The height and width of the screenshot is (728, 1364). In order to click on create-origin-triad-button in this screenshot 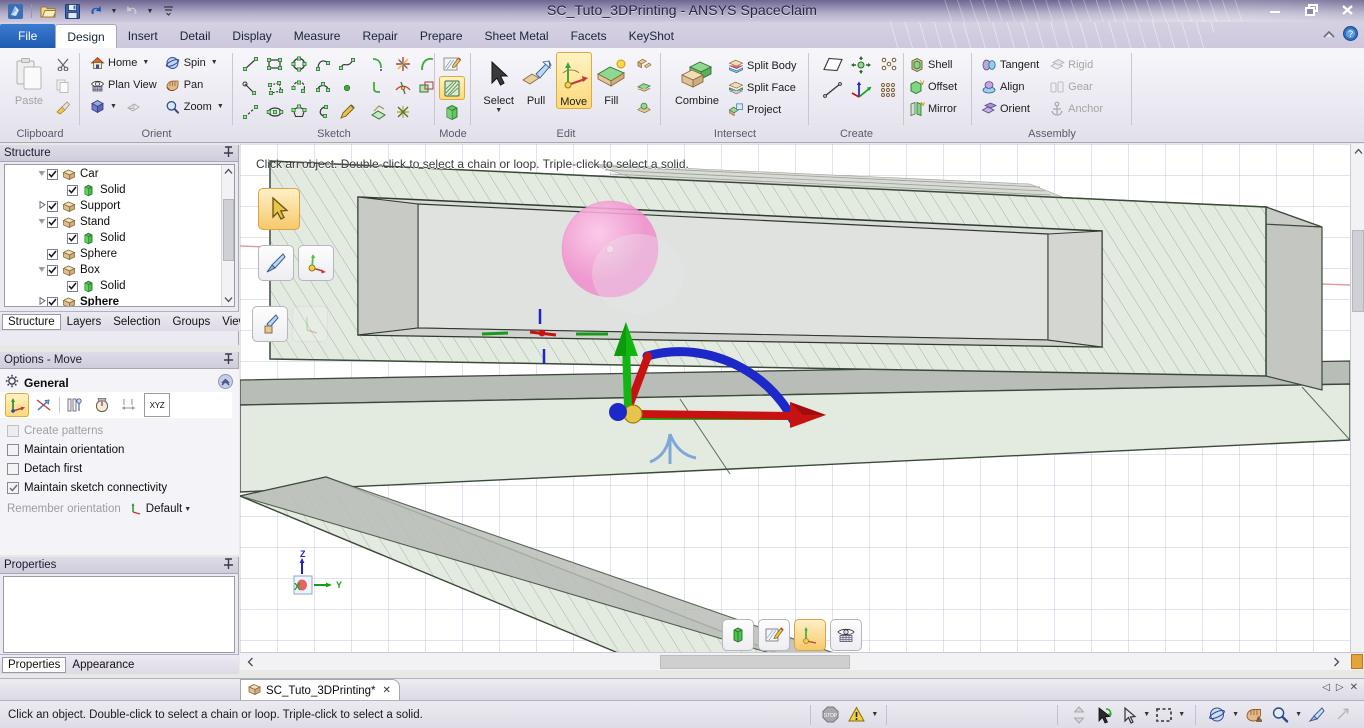, I will do `click(861, 89)`.